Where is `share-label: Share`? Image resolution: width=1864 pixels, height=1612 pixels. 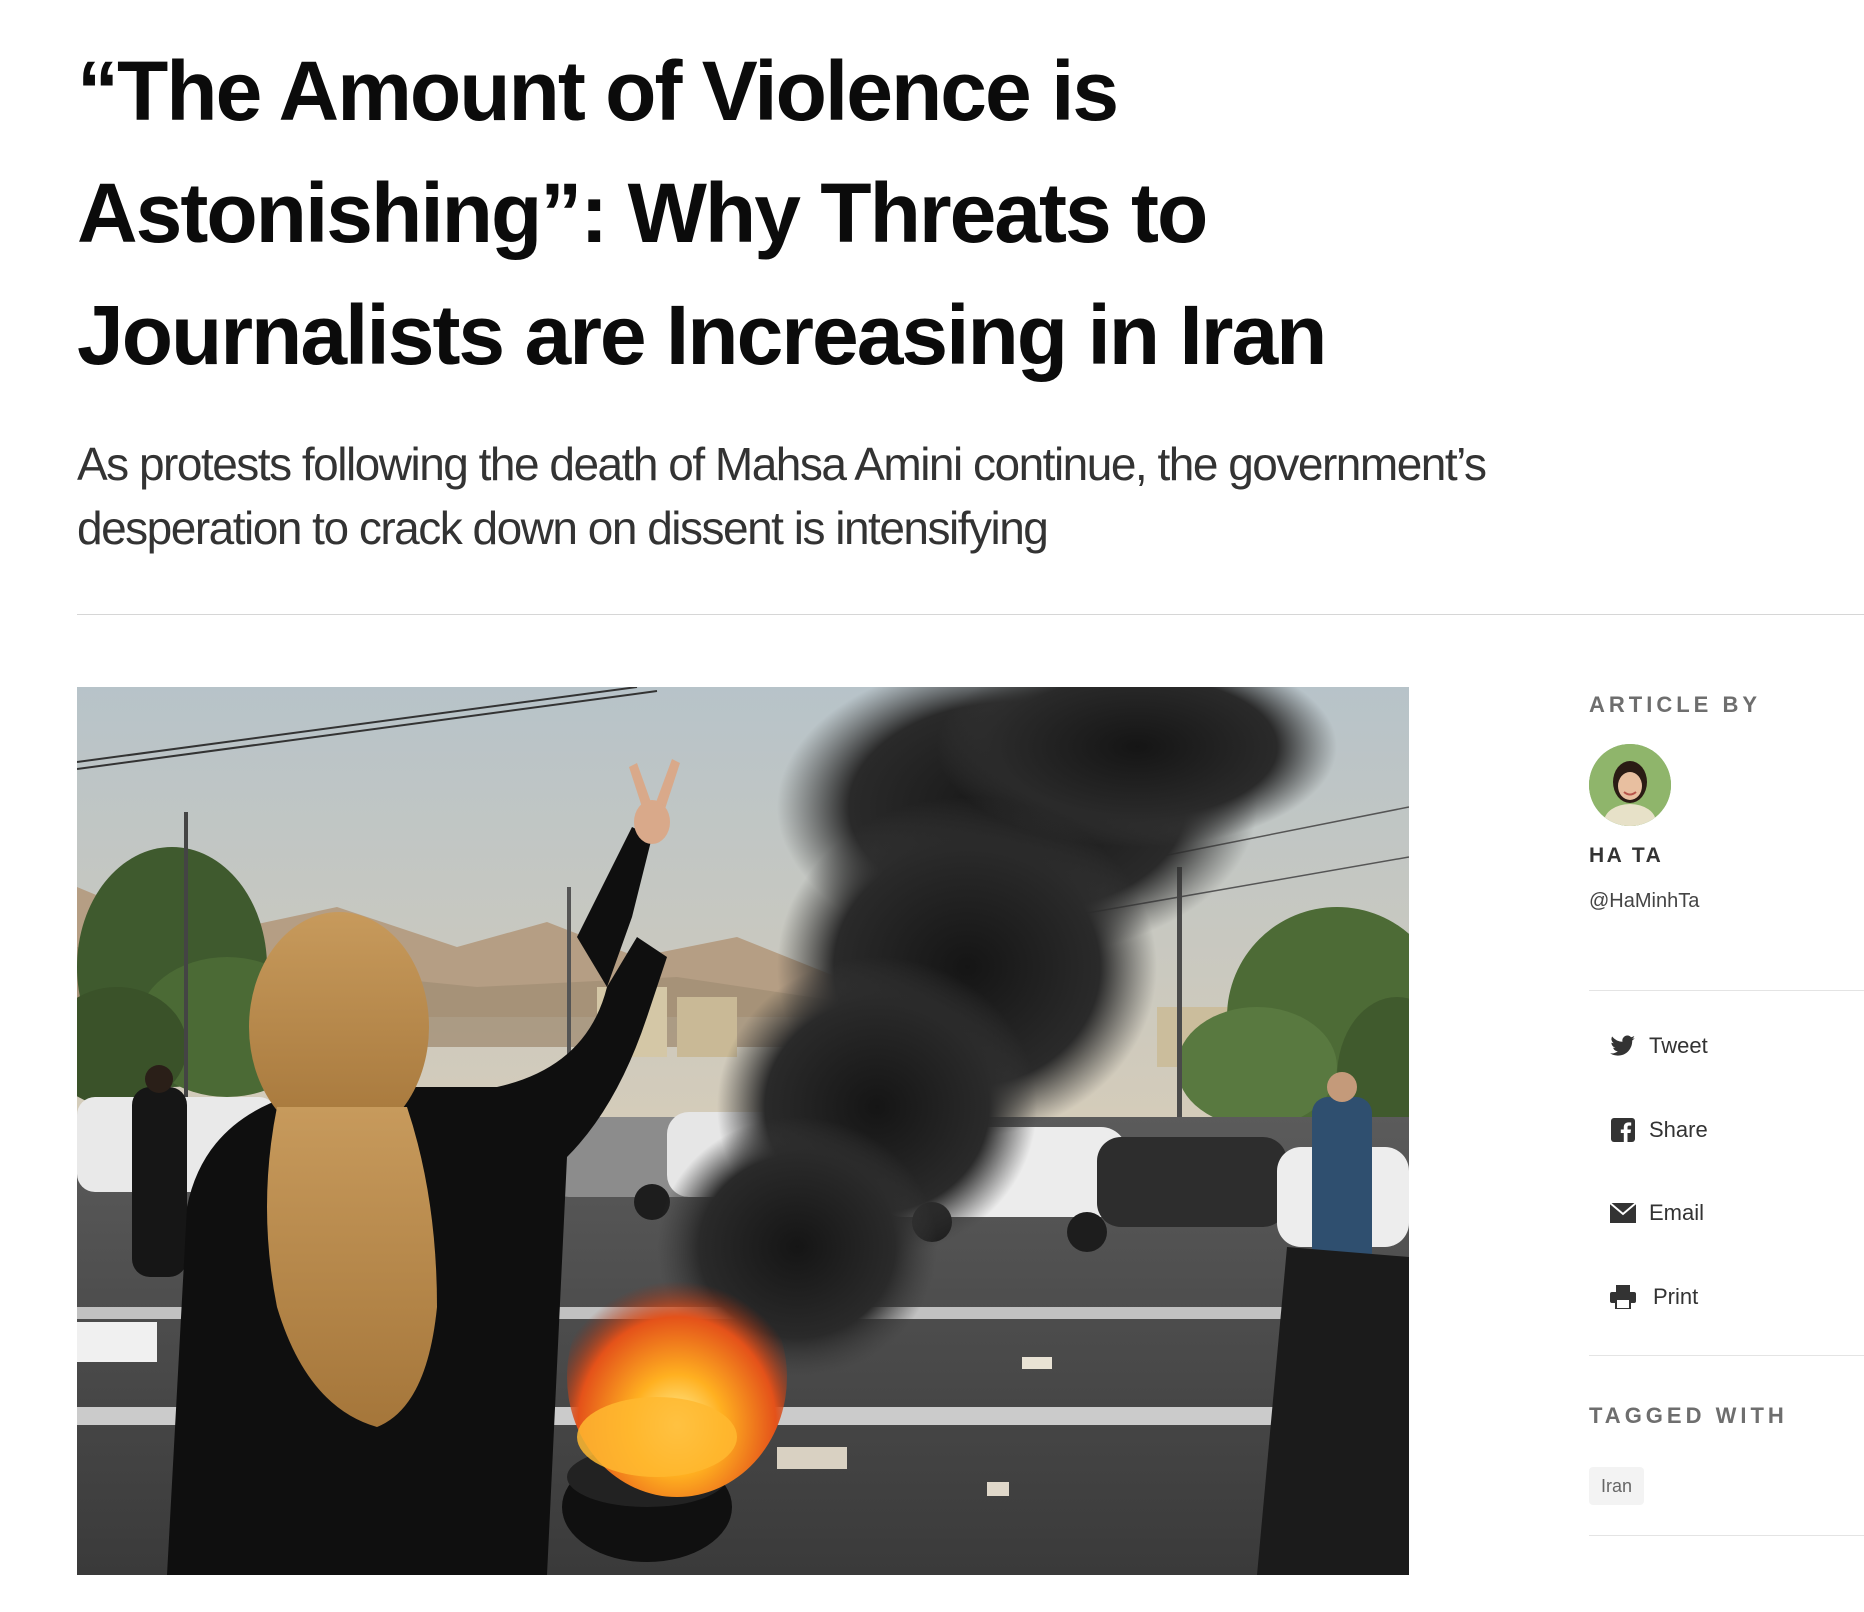 share-label: Share is located at coordinates (1678, 1129).